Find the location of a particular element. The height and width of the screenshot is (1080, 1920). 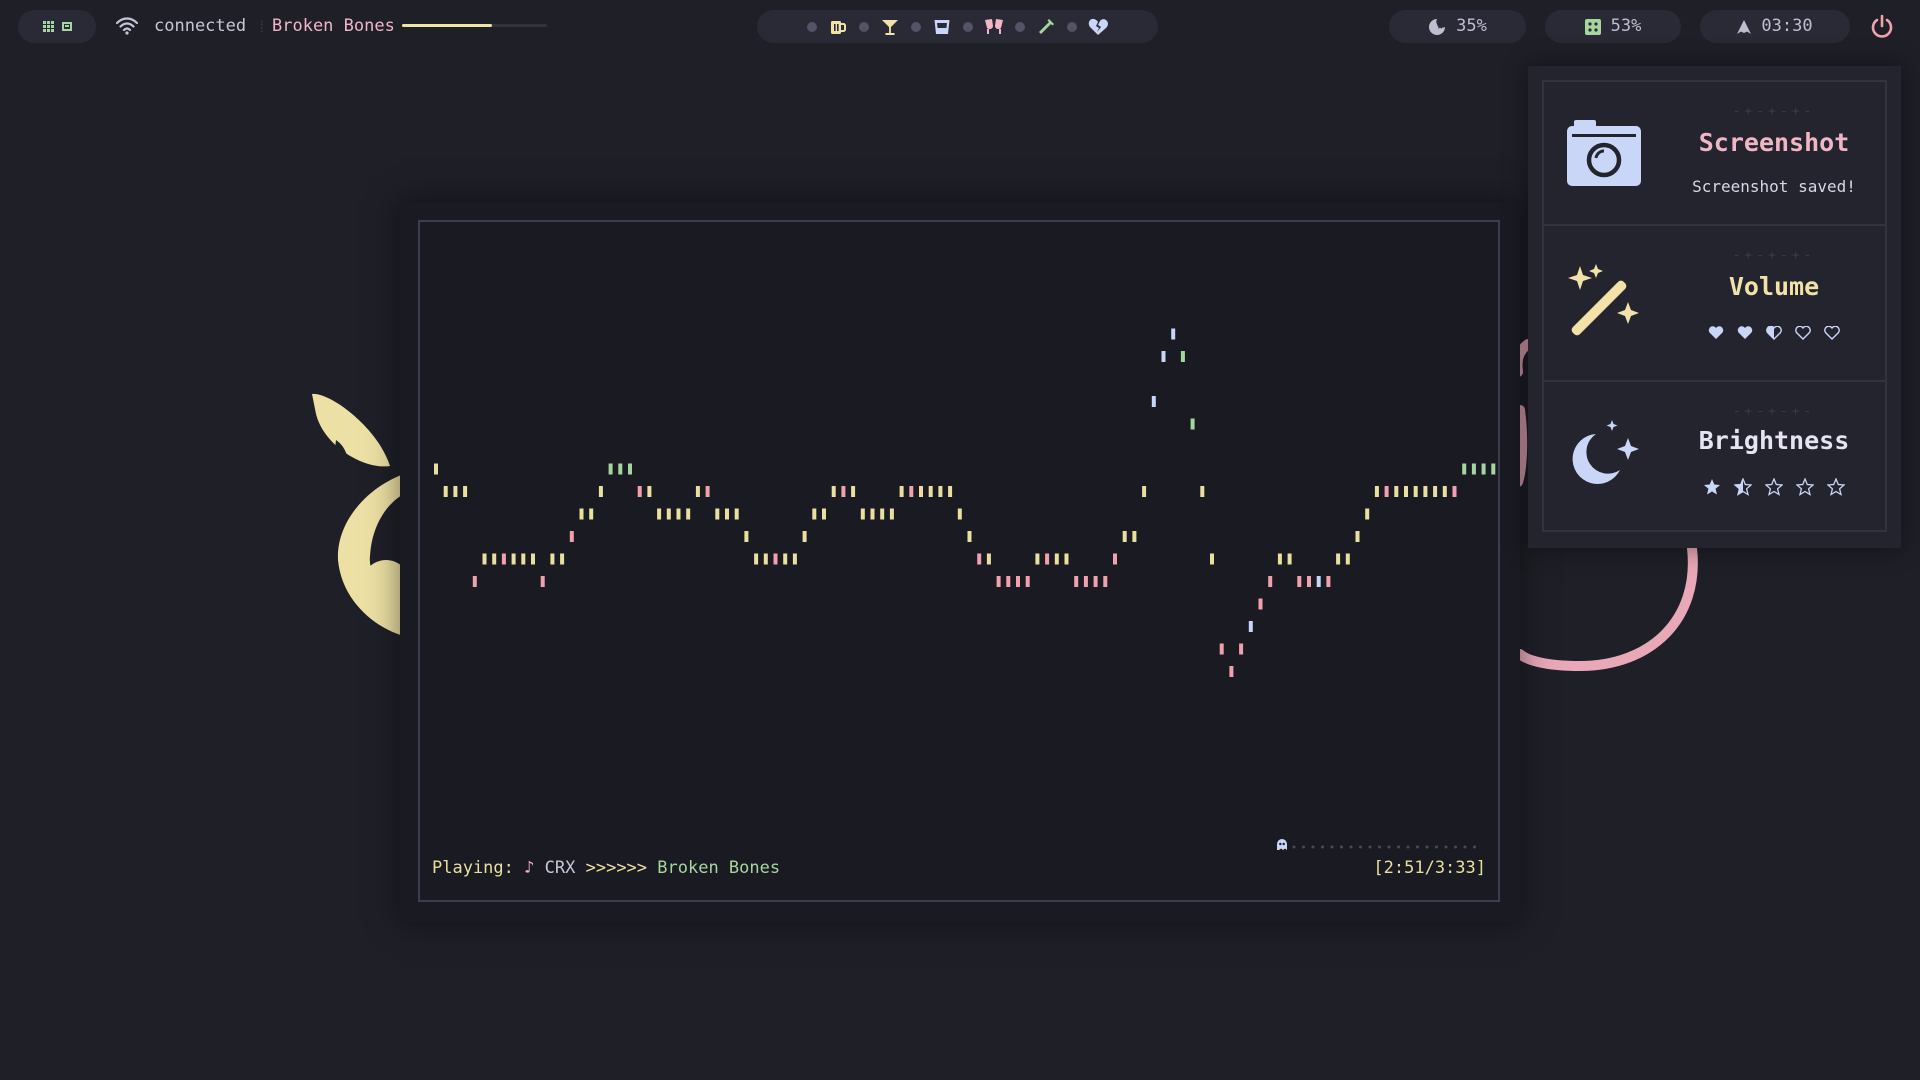

notification-card-volume: -+-+-+- Volume is located at coordinates (1714, 303).